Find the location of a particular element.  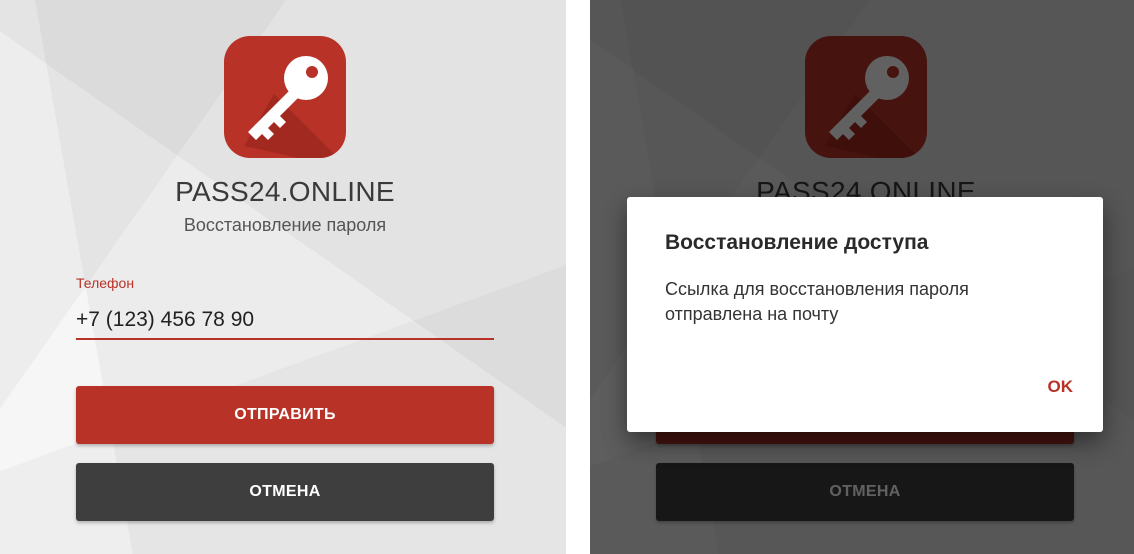

cancel-button: ОТМЕНА is located at coordinates (285, 492).